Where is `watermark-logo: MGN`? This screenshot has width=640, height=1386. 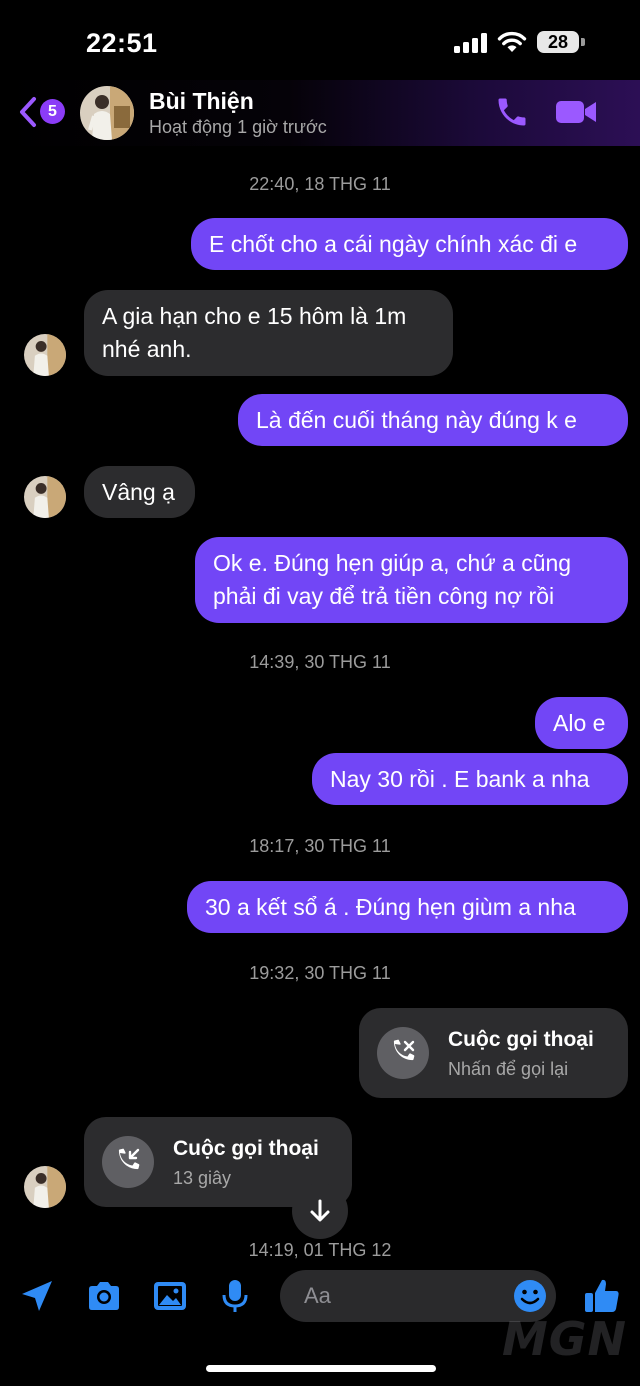 watermark-logo: MGN is located at coordinates (565, 1339).